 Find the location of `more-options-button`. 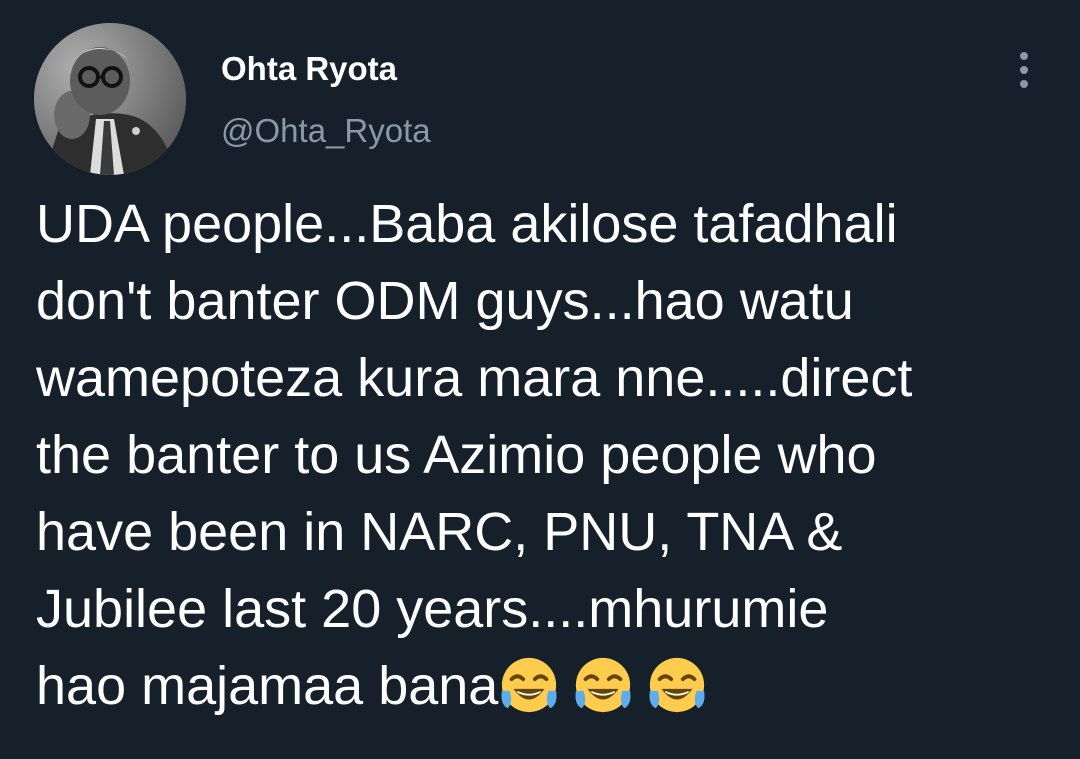

more-options-button is located at coordinates (1024, 70).